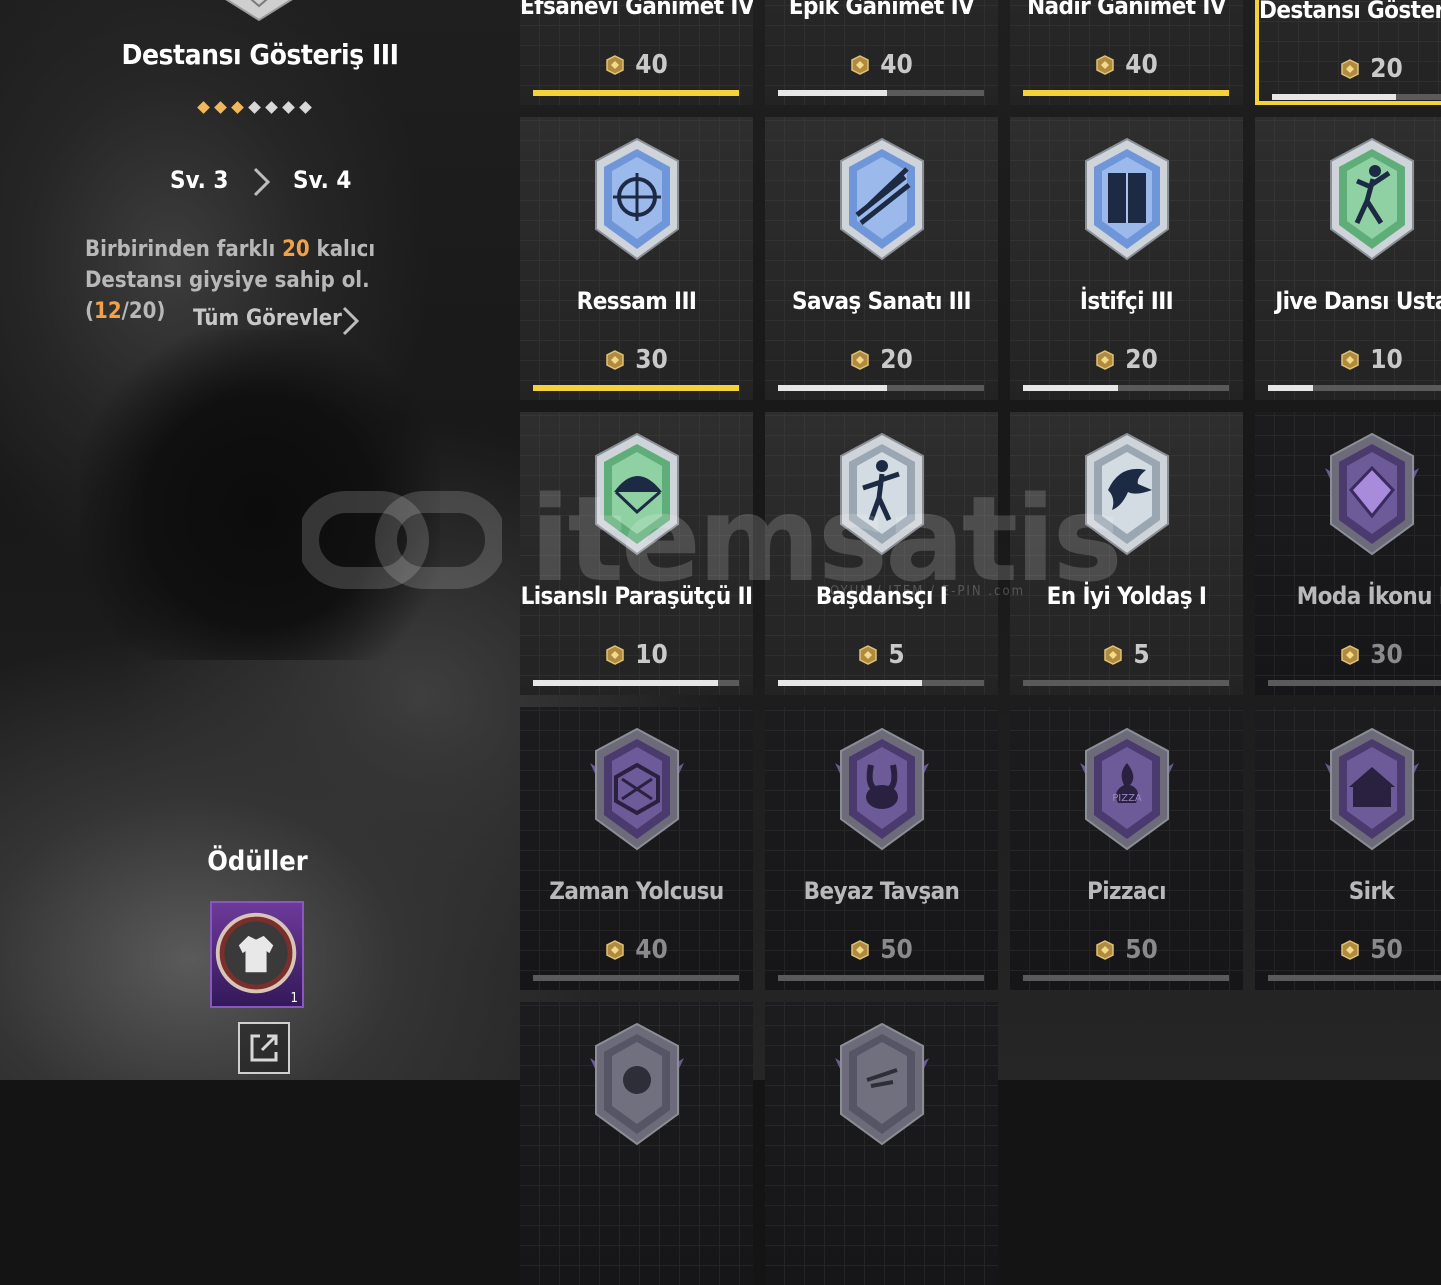 The width and height of the screenshot is (1441, 1285). Describe the element at coordinates (881, 10) in the screenshot. I see `achievement-name: Epik Ganimet IV` at that location.